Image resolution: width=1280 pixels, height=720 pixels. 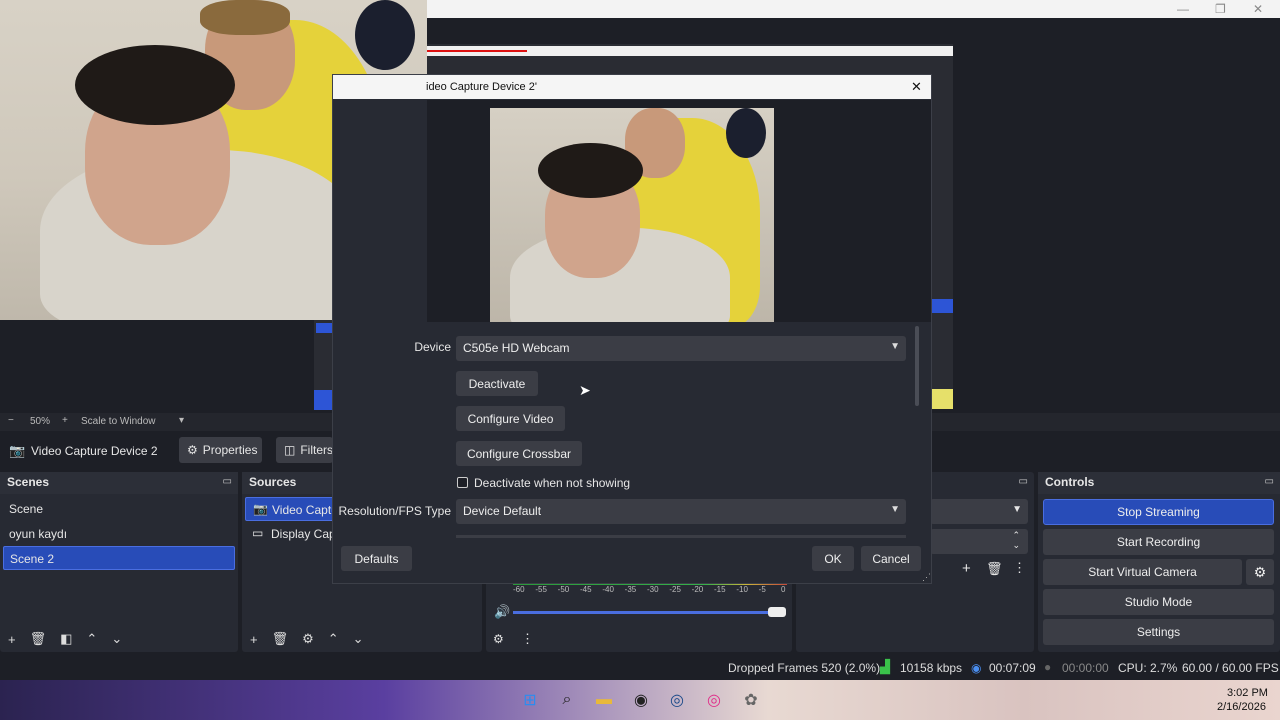 What do you see at coordinates (931, 668) in the screenshot?
I see `bitrate: 10158 kbps` at bounding box center [931, 668].